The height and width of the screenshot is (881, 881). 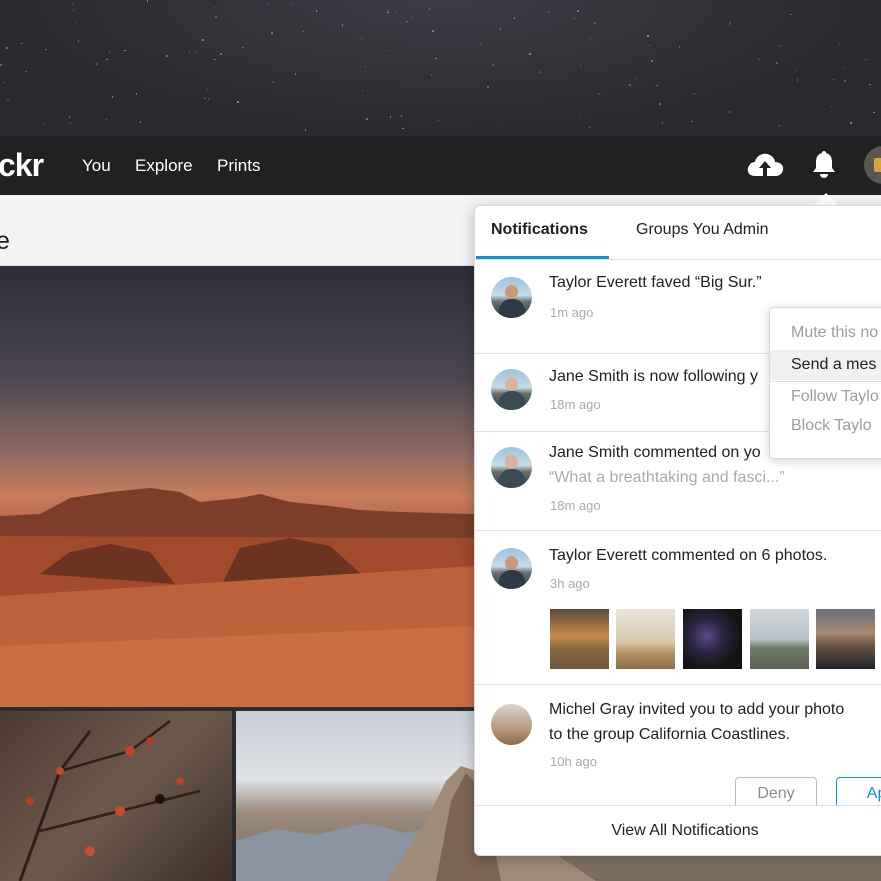 I want to click on menu-item-follow: Follow Taylo, so click(x=825, y=397).